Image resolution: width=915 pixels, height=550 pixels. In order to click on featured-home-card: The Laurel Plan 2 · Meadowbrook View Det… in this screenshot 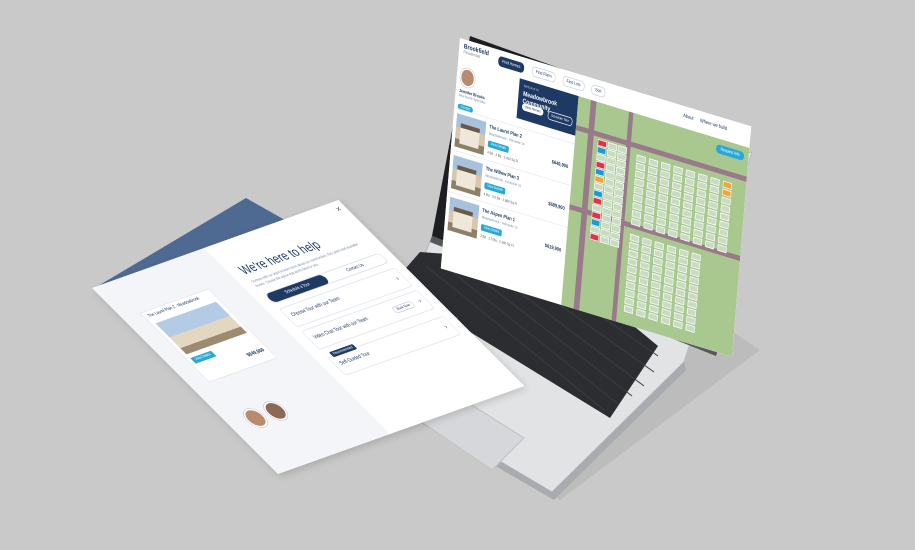, I will do `click(208, 335)`.